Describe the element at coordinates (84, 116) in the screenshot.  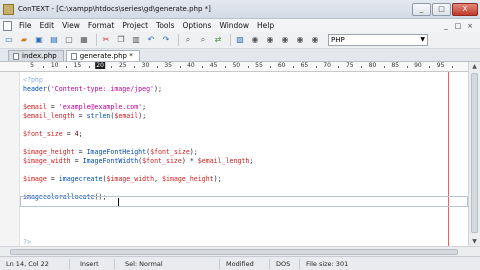
I see `code-line: $email_length = strlen($email);` at that location.